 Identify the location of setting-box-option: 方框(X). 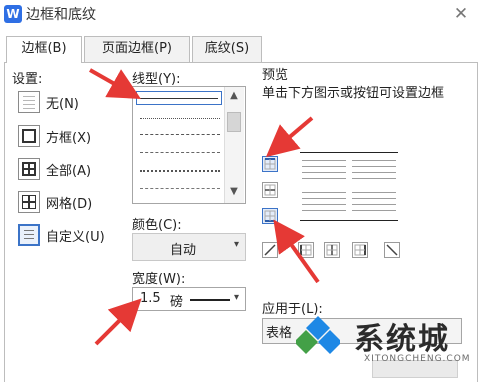
(54, 136).